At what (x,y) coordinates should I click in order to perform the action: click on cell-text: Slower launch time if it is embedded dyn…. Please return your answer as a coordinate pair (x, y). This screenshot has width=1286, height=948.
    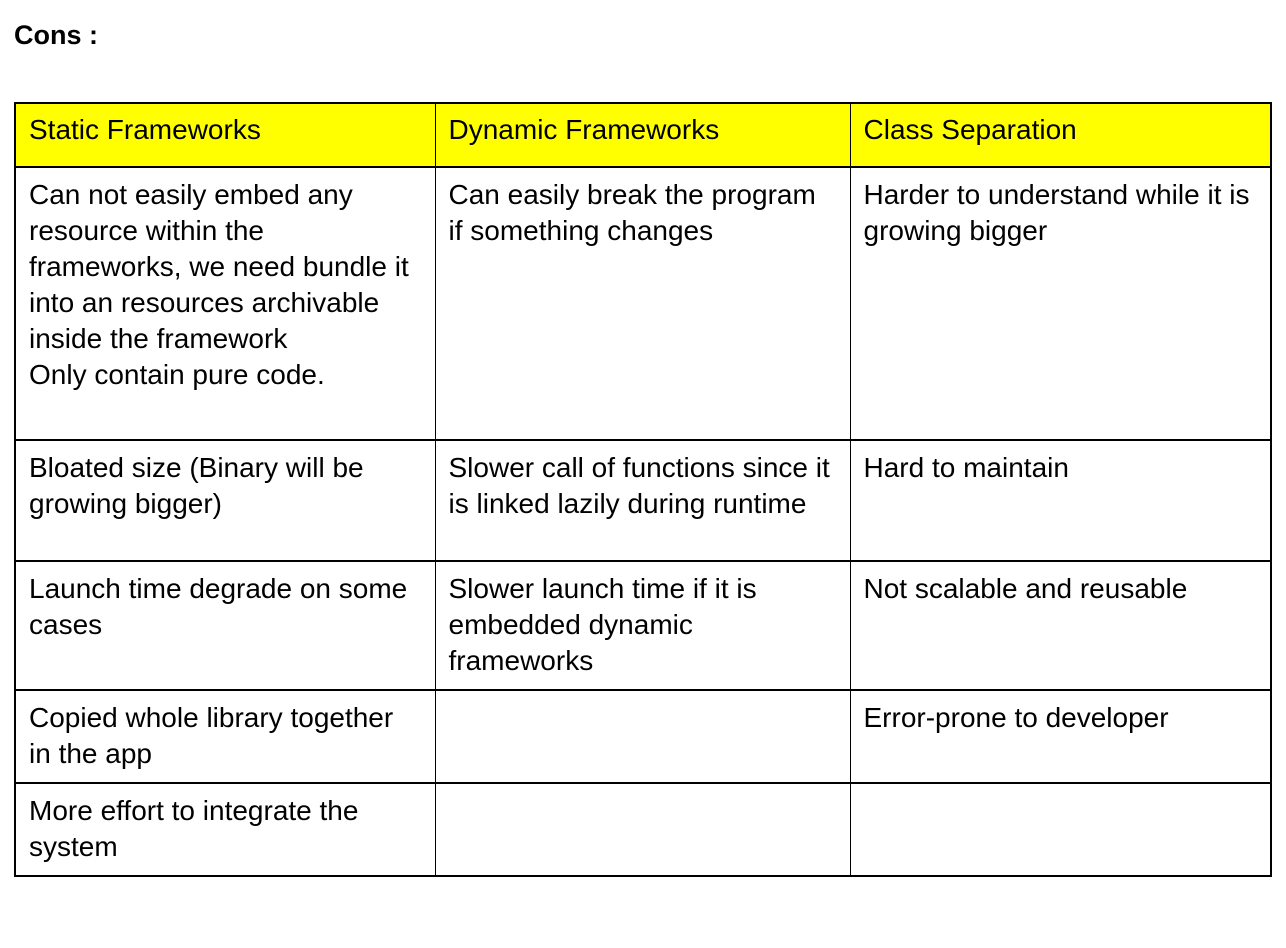
    Looking at the image, I should click on (602, 624).